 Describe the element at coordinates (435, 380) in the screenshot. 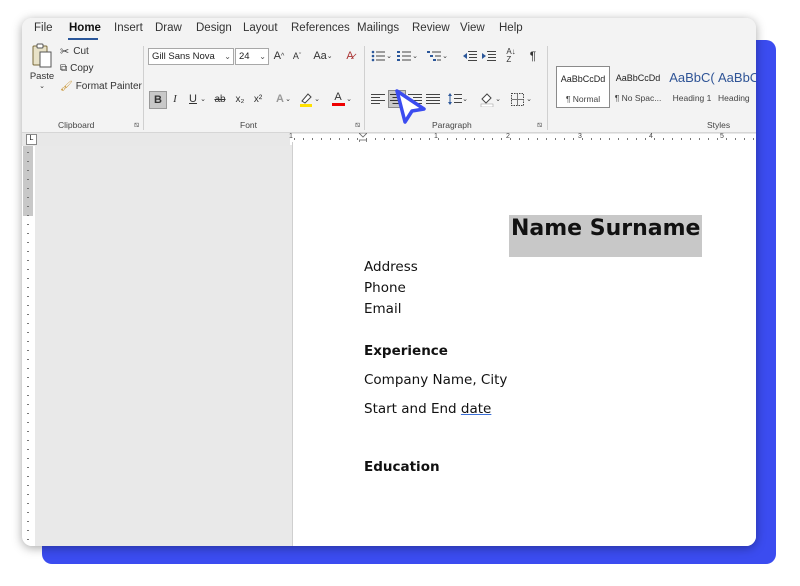

I see `company-line: Company Name, City` at that location.